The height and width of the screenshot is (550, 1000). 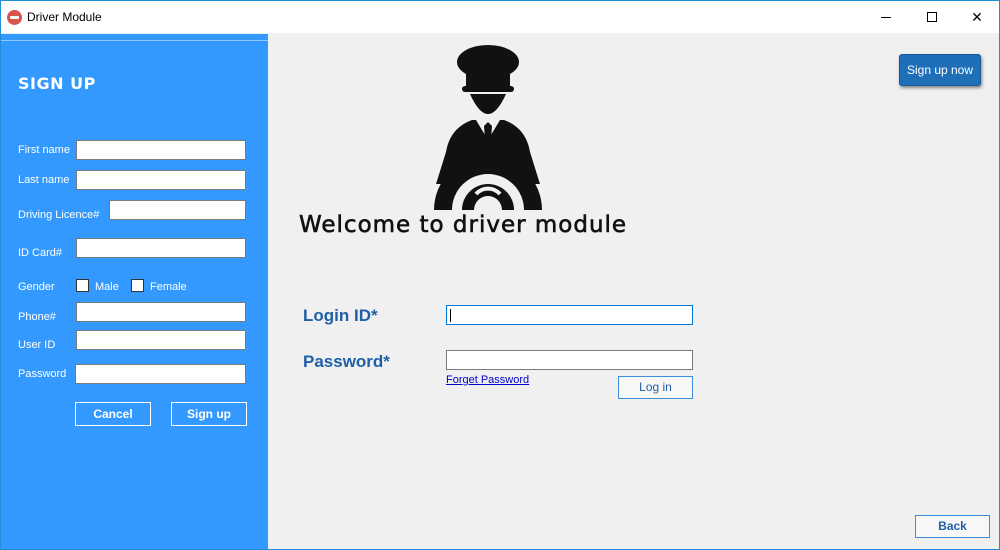 I want to click on gender-label: Gender, so click(x=36, y=287).